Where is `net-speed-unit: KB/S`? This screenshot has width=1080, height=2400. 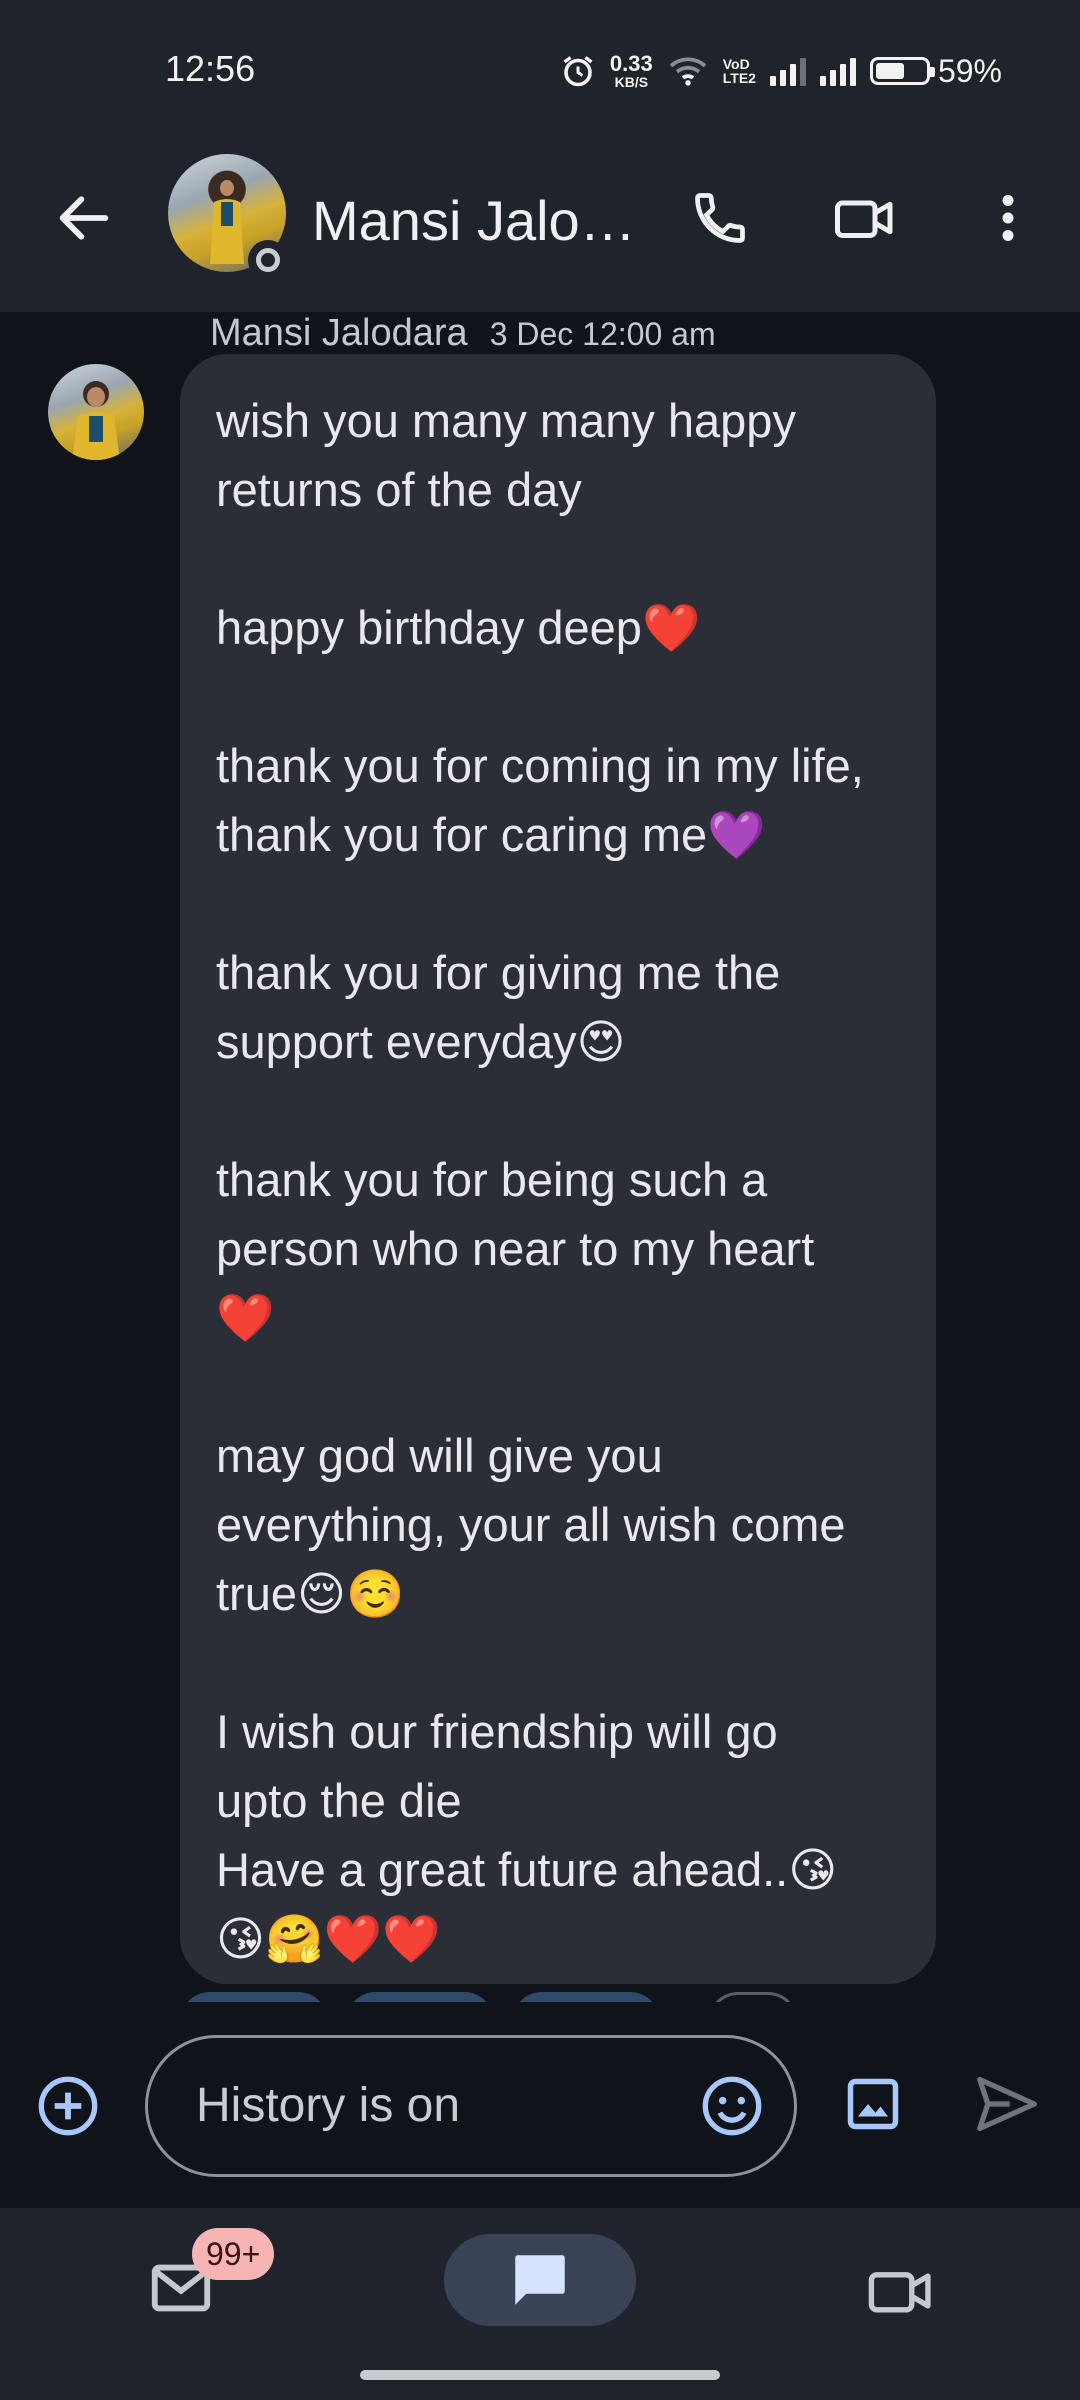
net-speed-unit: KB/S is located at coordinates (631, 82).